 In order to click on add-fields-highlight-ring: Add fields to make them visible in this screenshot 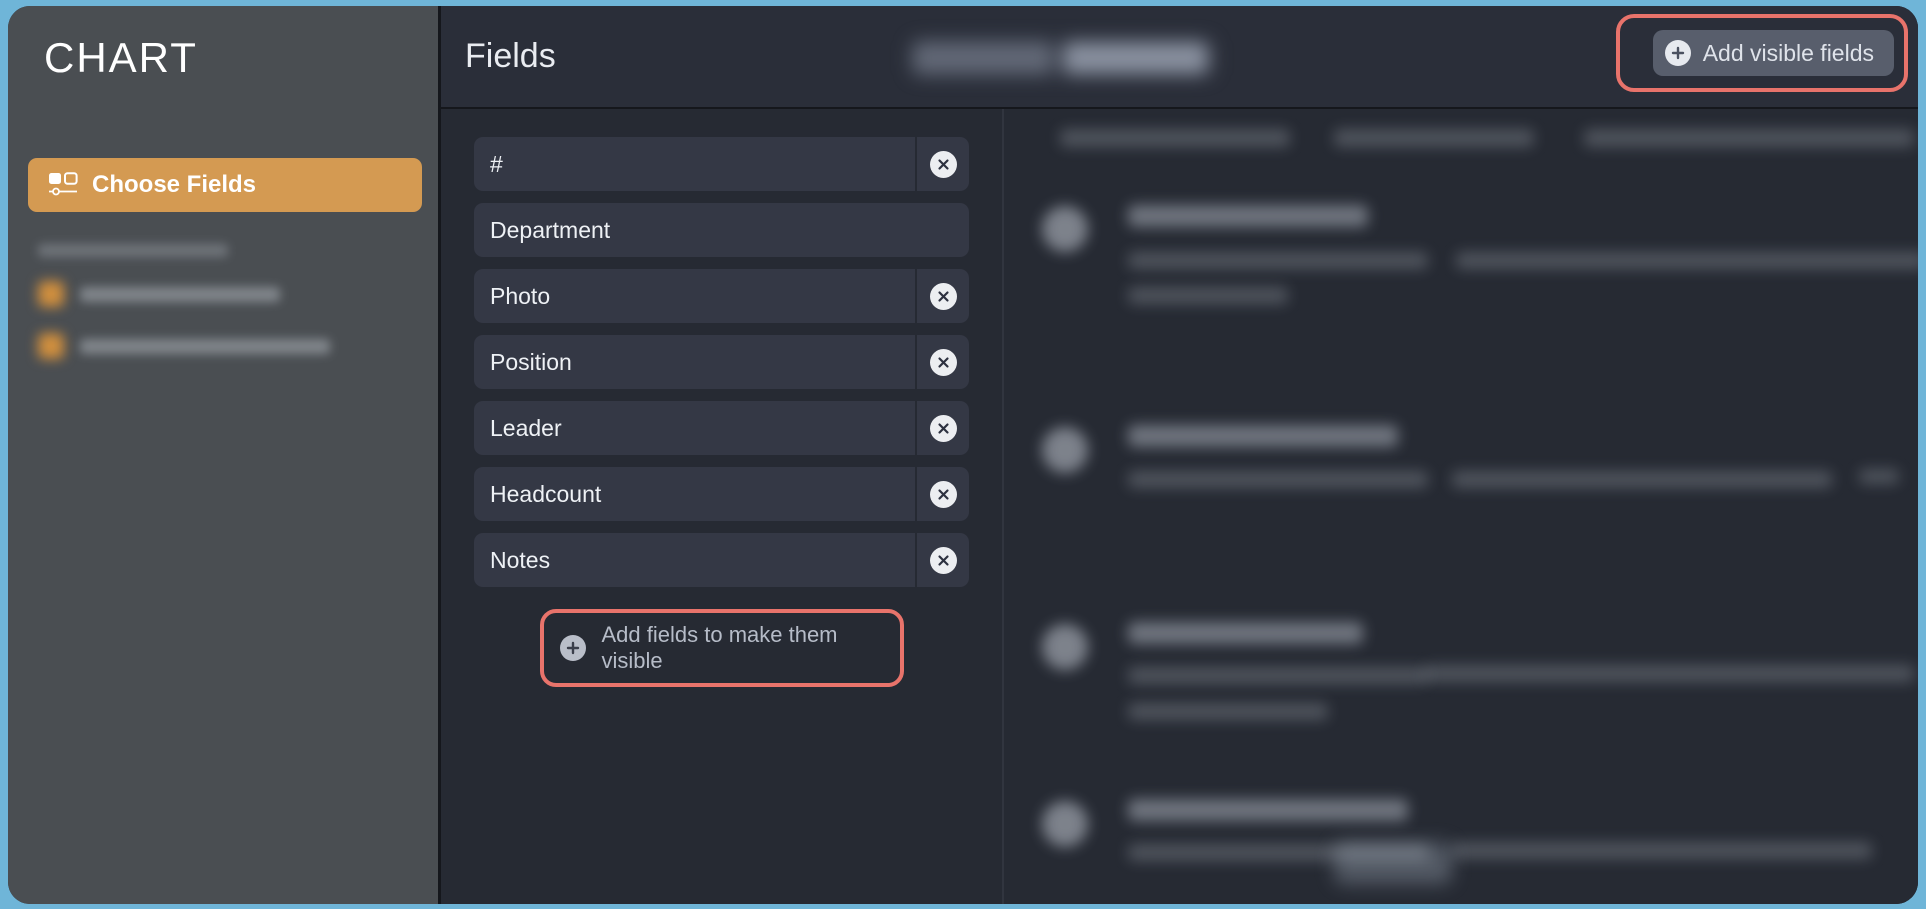, I will do `click(721, 648)`.